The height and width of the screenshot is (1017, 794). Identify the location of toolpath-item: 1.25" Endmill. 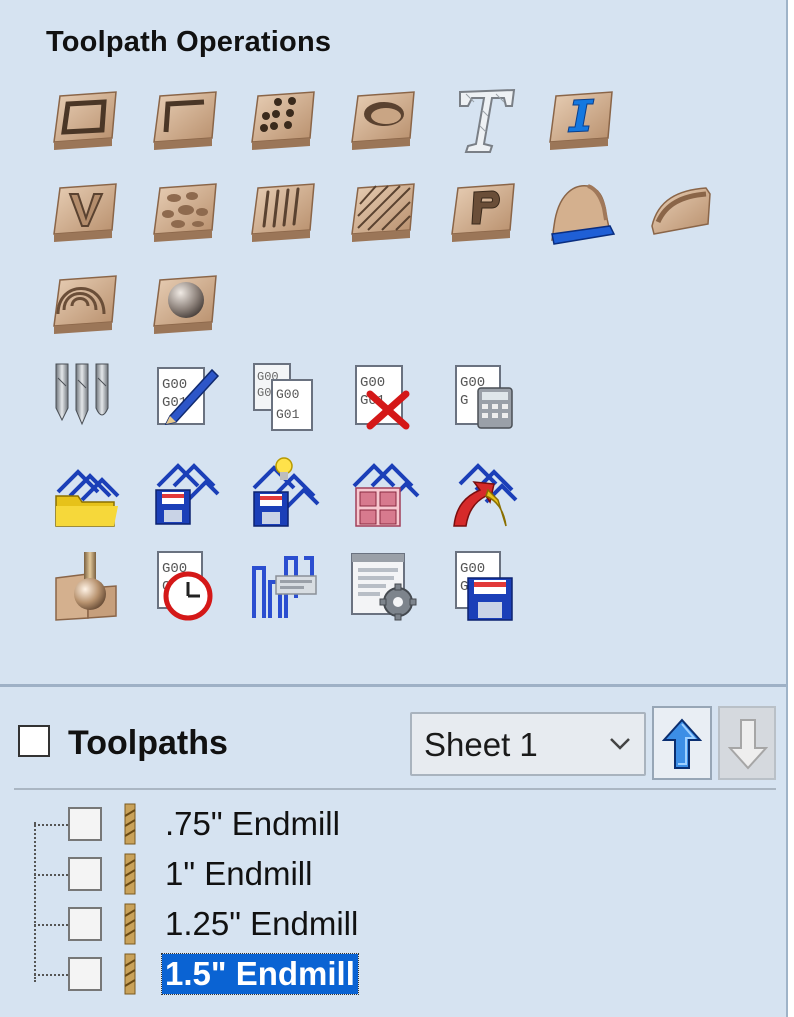
(404, 924).